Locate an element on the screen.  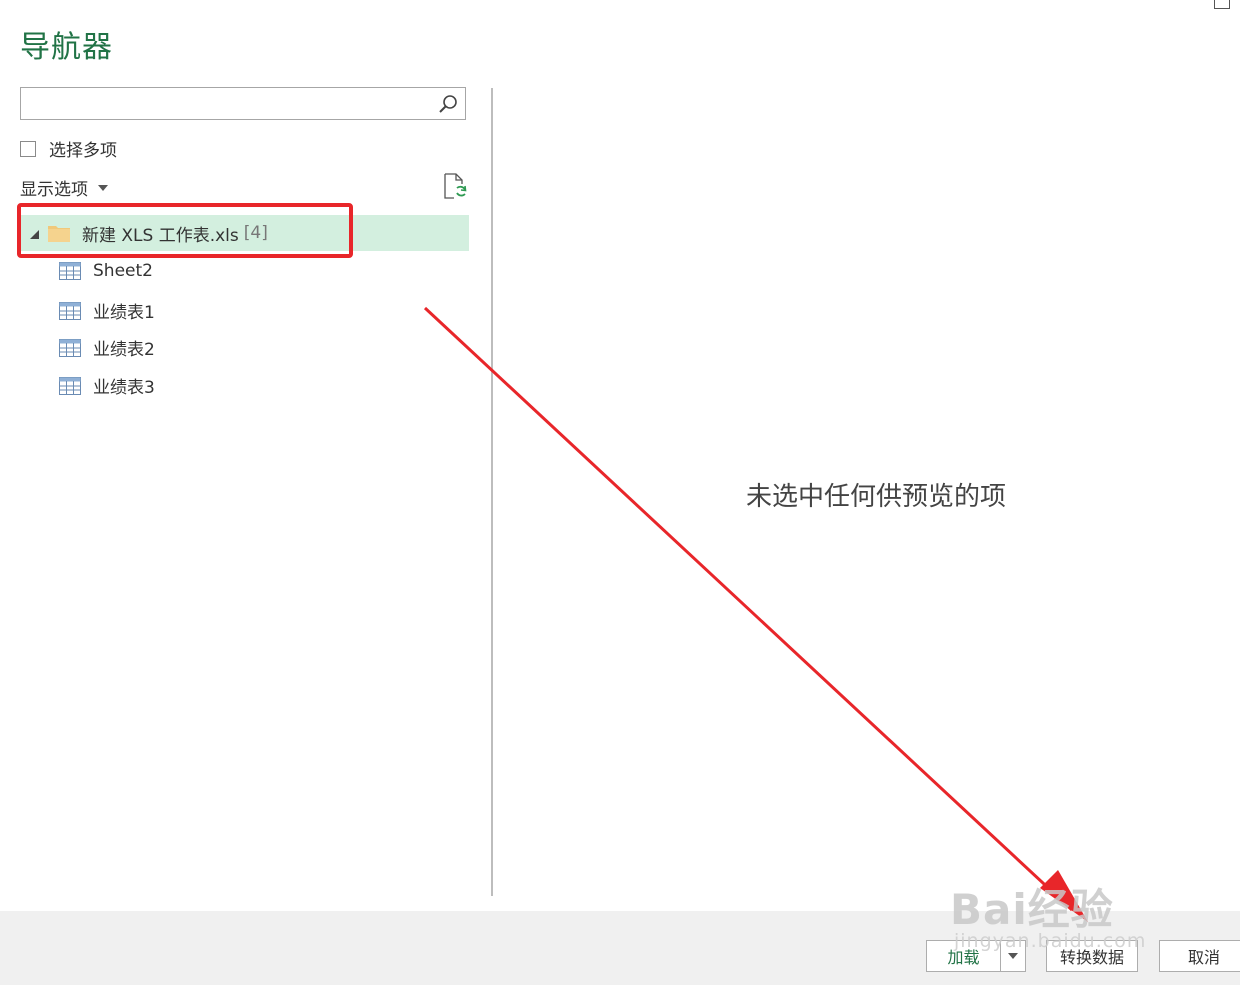
tree-item-label: 业绩表2 is located at coordinates (124, 350).